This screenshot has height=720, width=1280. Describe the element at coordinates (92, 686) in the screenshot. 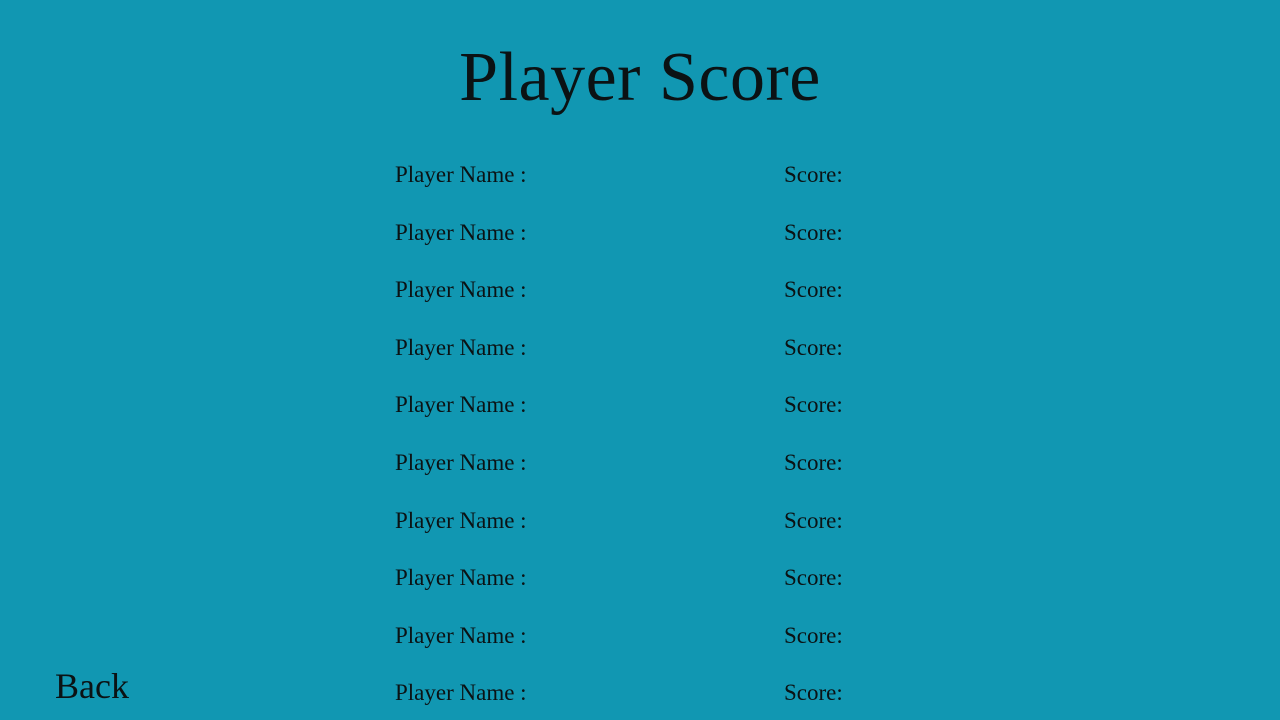

I see `back-button: Back` at that location.